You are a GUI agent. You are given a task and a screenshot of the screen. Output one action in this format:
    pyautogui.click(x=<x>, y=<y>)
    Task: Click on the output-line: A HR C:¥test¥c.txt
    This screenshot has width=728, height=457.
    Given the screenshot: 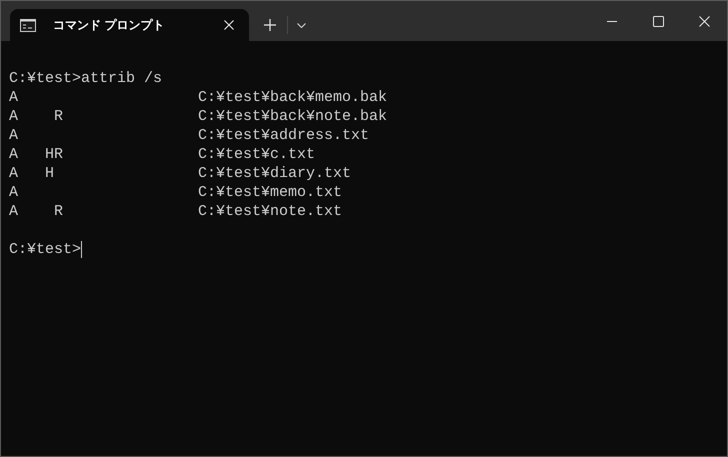 What is the action you would take?
    pyautogui.click(x=162, y=154)
    